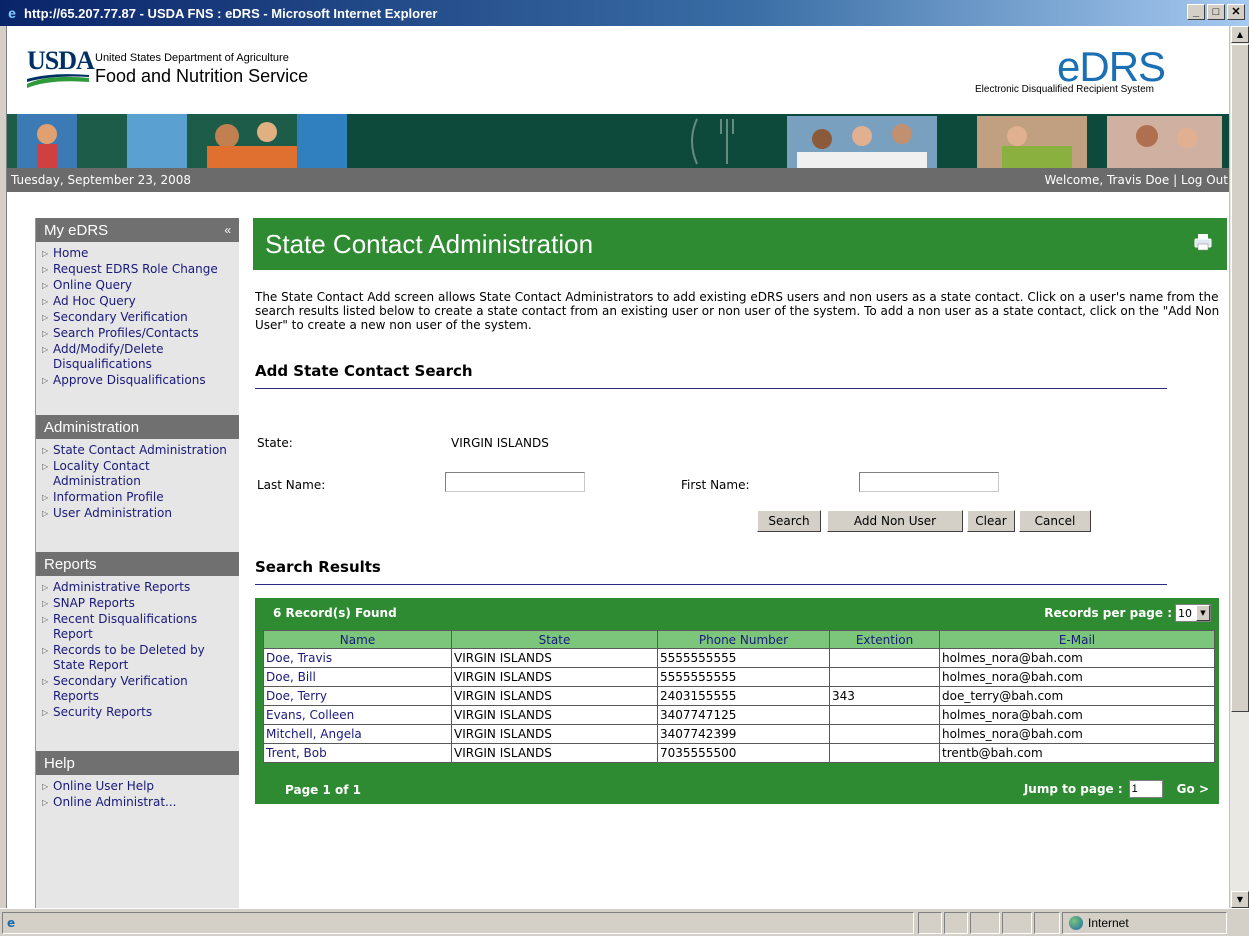  Describe the element at coordinates (1144, 923) in the screenshot. I see `security-zone: Internet` at that location.